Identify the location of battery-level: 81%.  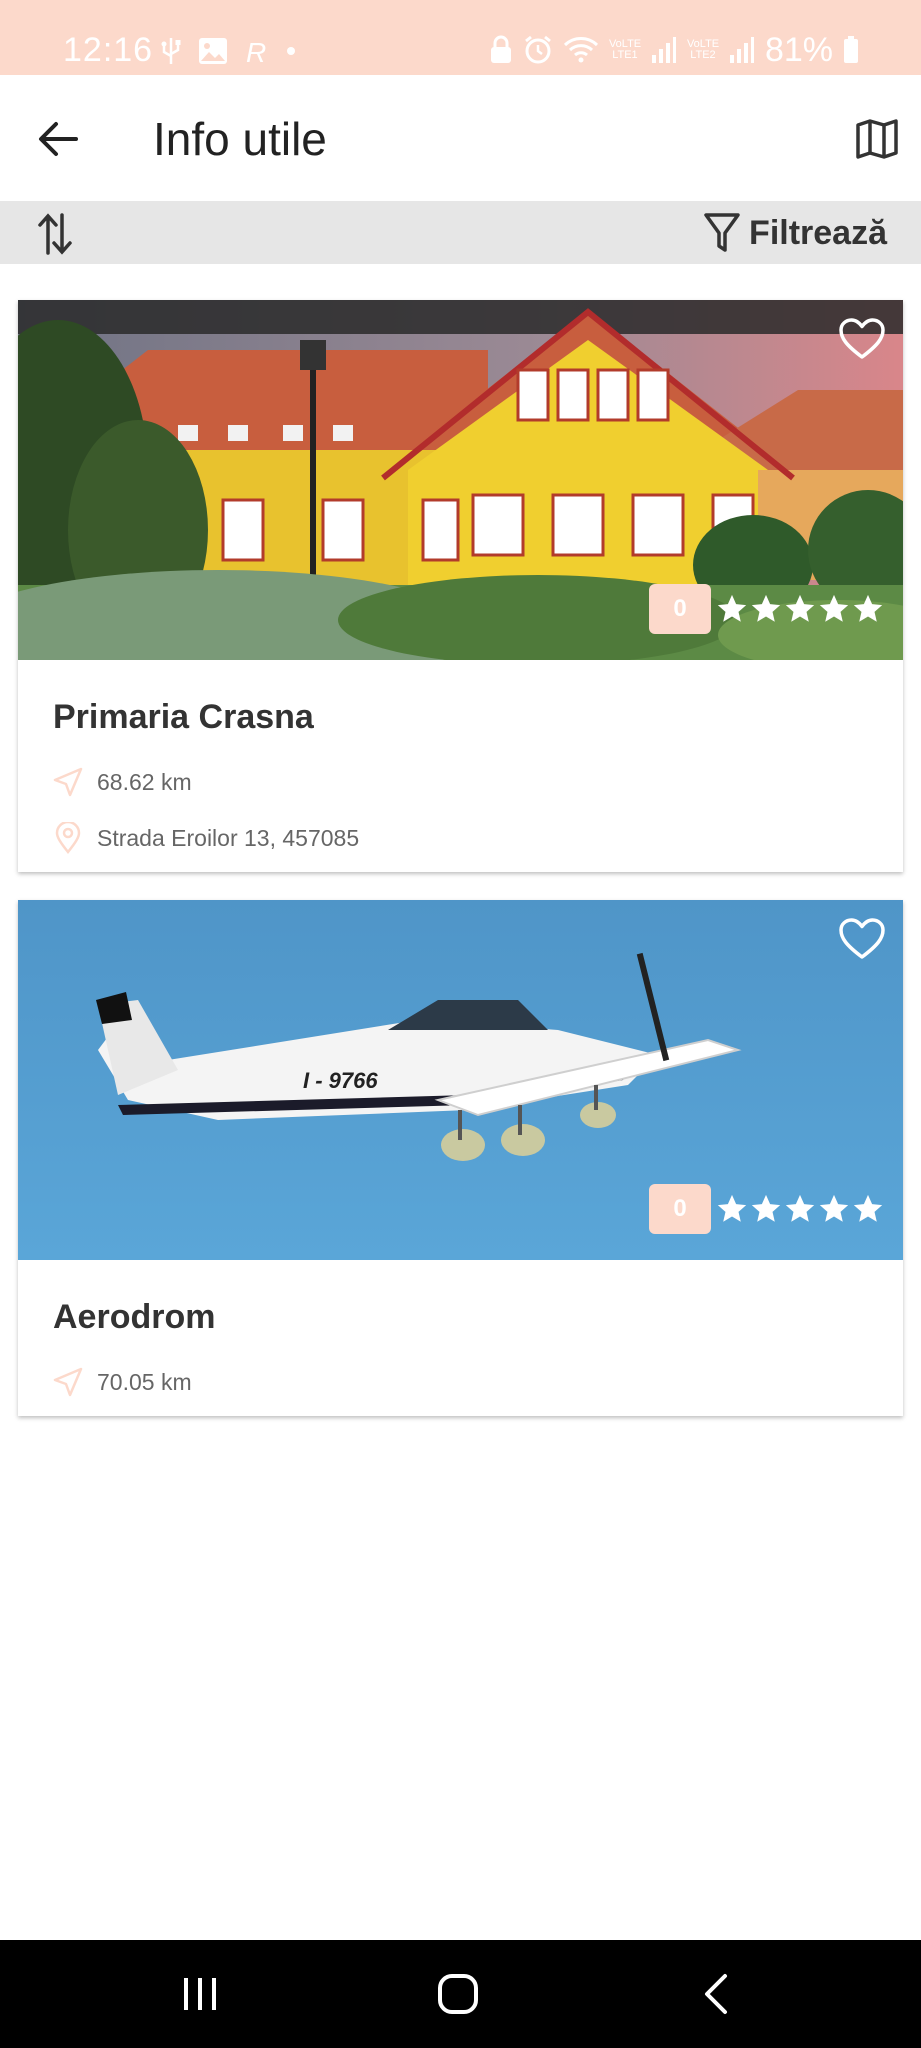
(798, 50).